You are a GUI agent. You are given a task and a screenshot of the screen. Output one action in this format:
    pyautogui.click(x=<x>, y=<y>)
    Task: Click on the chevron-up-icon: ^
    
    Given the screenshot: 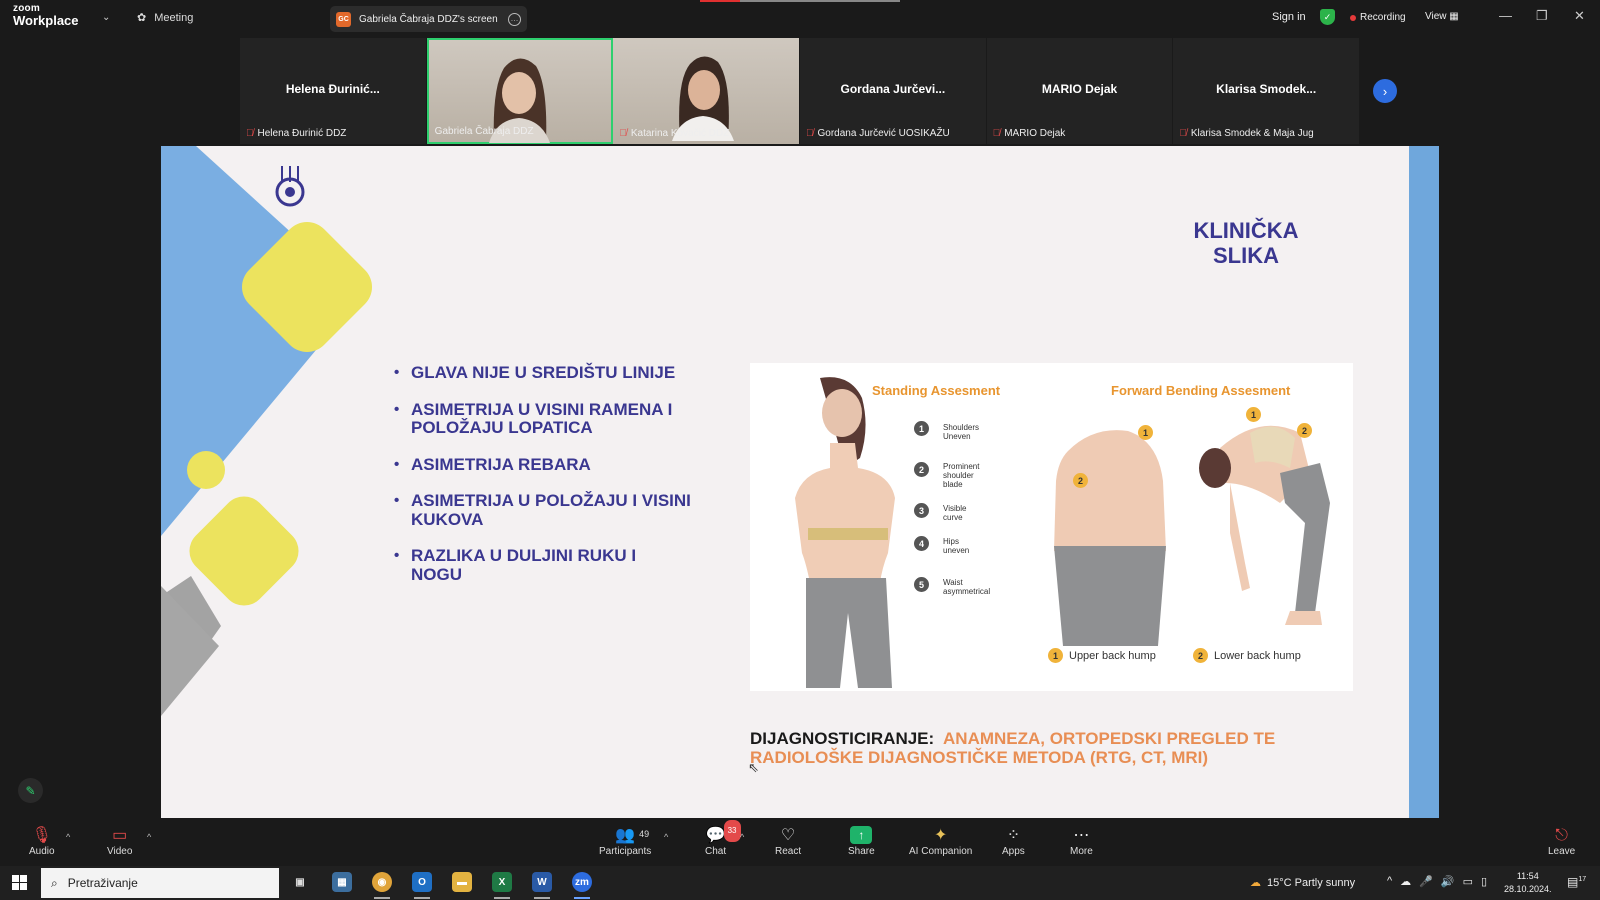 What is the action you would take?
    pyautogui.click(x=1389, y=881)
    